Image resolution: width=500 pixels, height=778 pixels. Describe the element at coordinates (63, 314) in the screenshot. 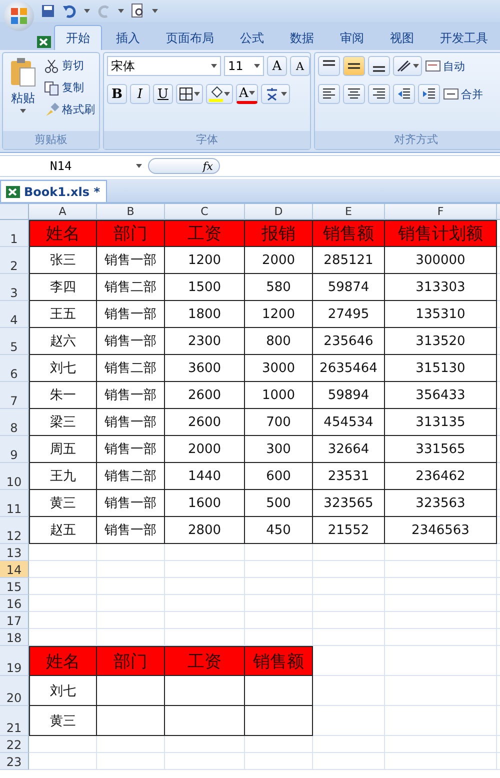

I see `table-cell: 王五` at that location.